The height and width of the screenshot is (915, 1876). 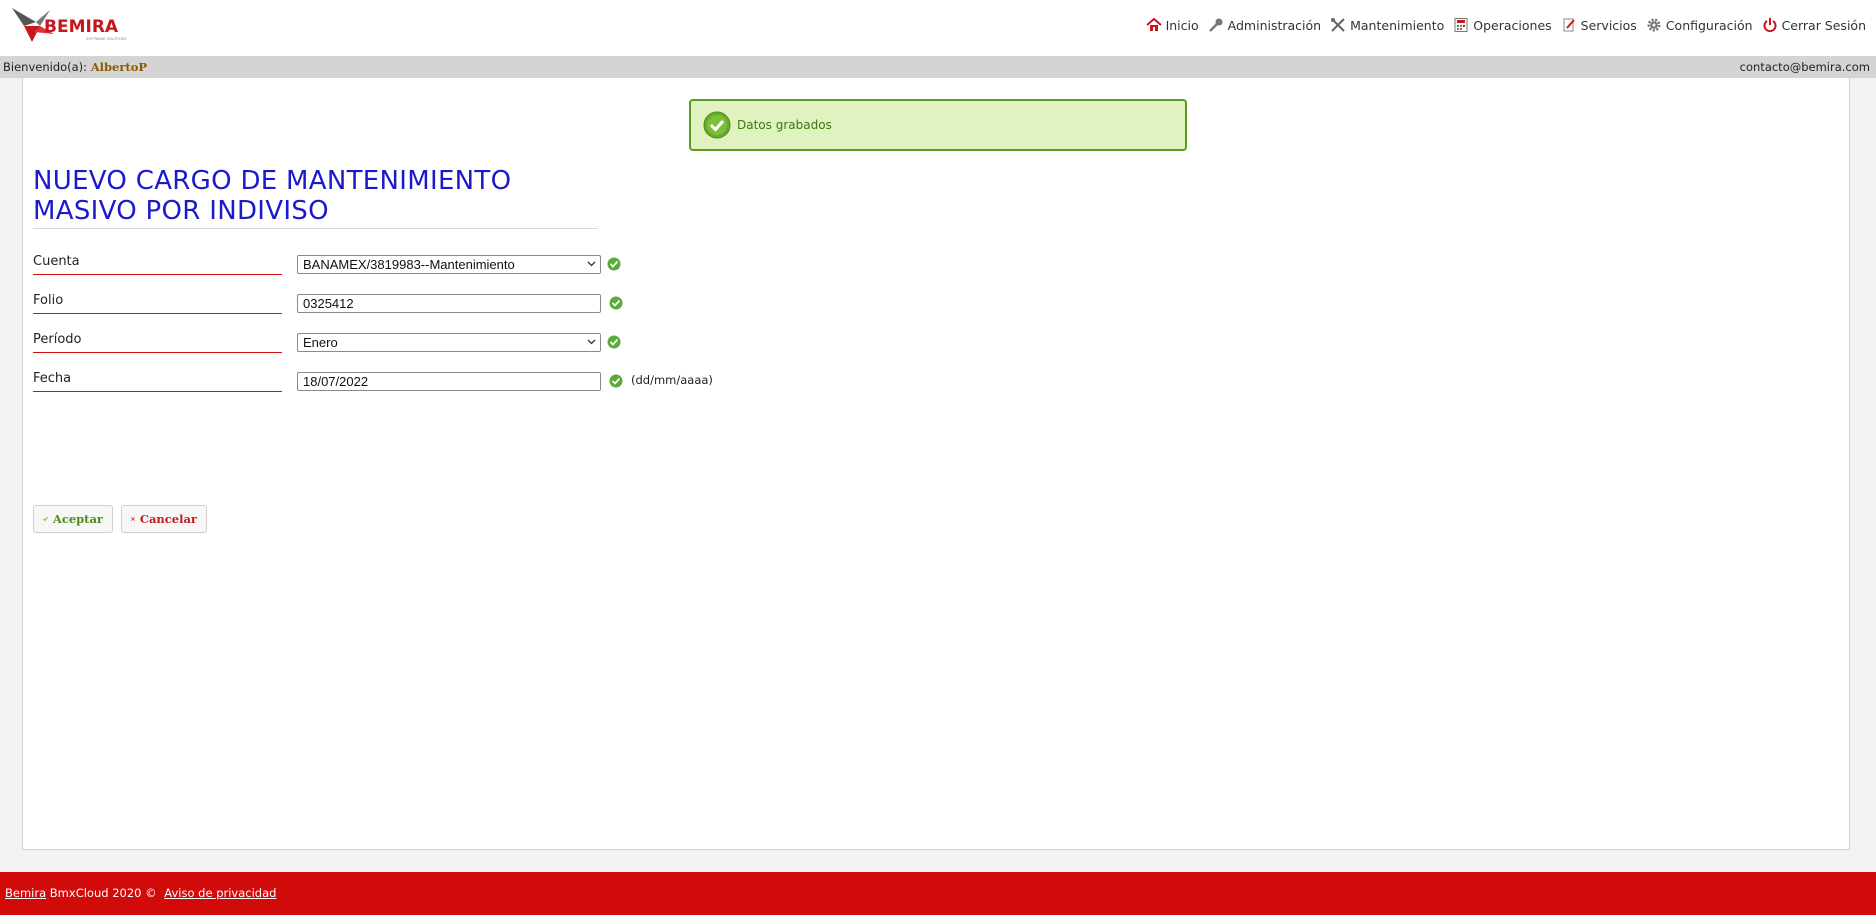 What do you see at coordinates (272, 181) in the screenshot?
I see `page-title-line-1: NUEVO CARGO DE MANTENIMIENTO` at bounding box center [272, 181].